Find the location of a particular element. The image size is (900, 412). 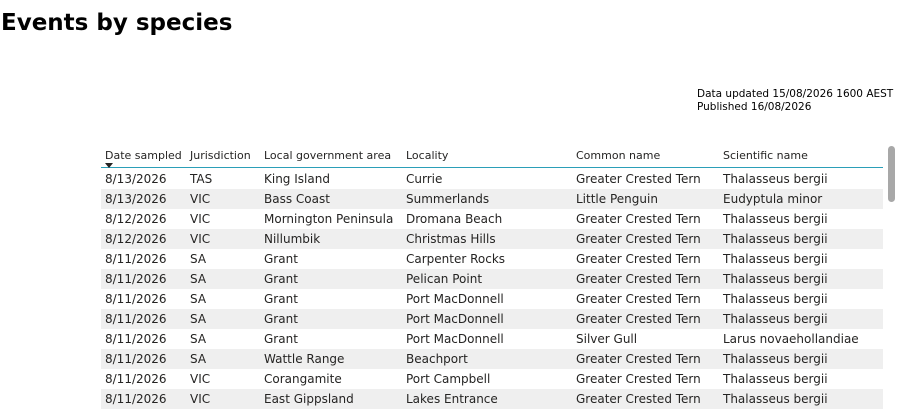

column-header-label: Date sampled is located at coordinates (143, 155).